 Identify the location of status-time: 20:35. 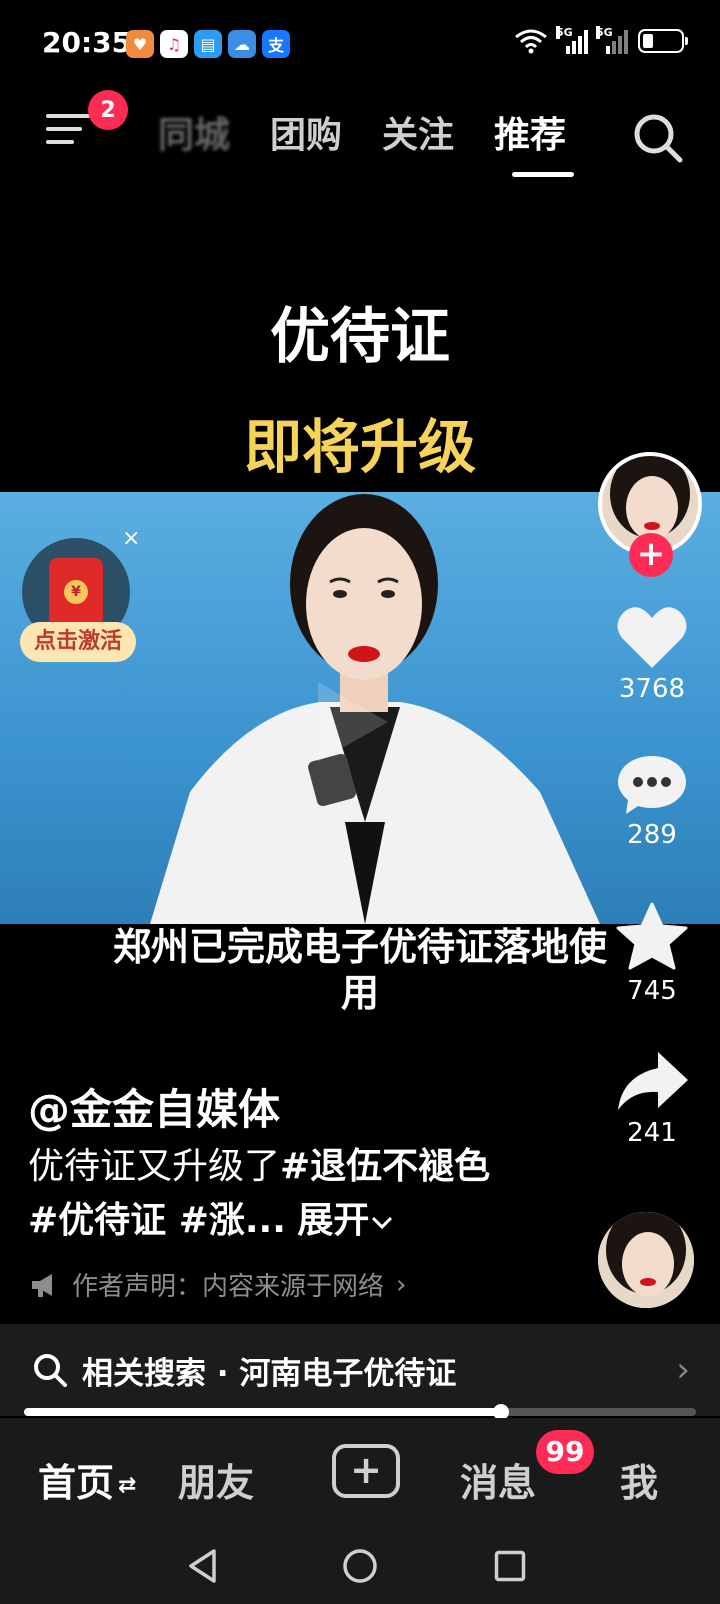
(87, 42).